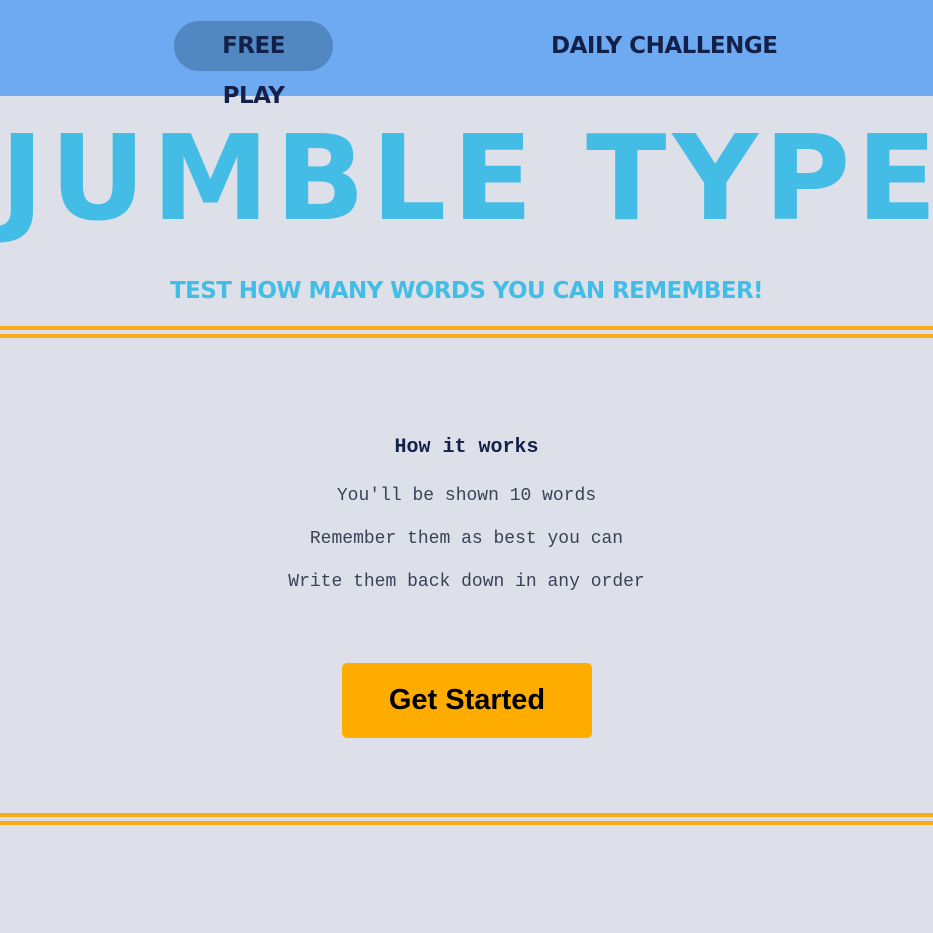  What do you see at coordinates (466, 54) in the screenshot?
I see `top-nav-bar: FREE PLAY DAILY CHALLENGE` at bounding box center [466, 54].